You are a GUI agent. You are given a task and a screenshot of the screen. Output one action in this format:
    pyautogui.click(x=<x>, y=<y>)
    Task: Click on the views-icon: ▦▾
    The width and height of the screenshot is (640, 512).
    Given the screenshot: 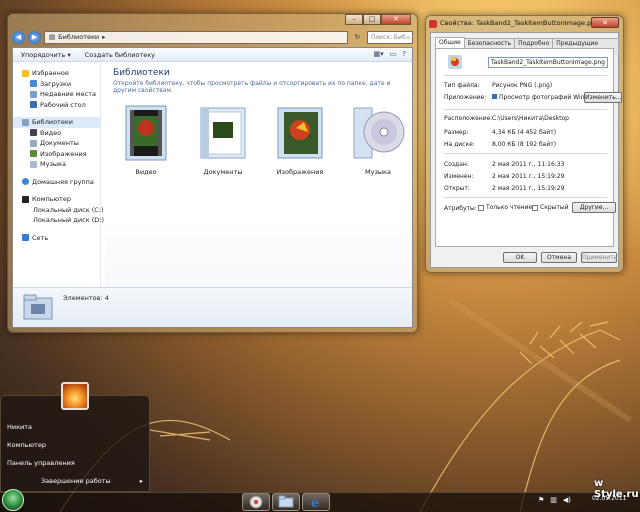 What is the action you would take?
    pyautogui.click(x=379, y=54)
    